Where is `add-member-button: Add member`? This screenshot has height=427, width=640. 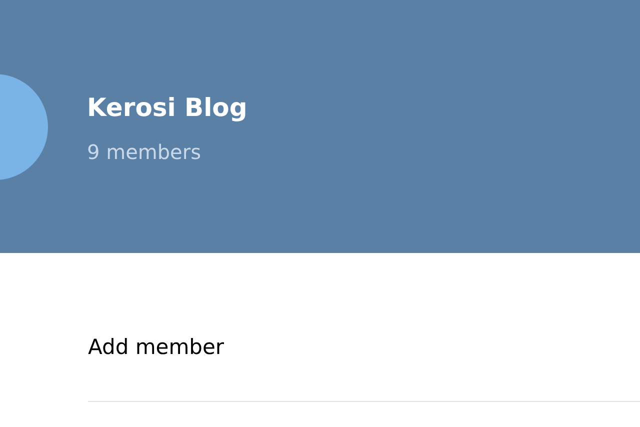 add-member-button: Add member is located at coordinates (156, 347).